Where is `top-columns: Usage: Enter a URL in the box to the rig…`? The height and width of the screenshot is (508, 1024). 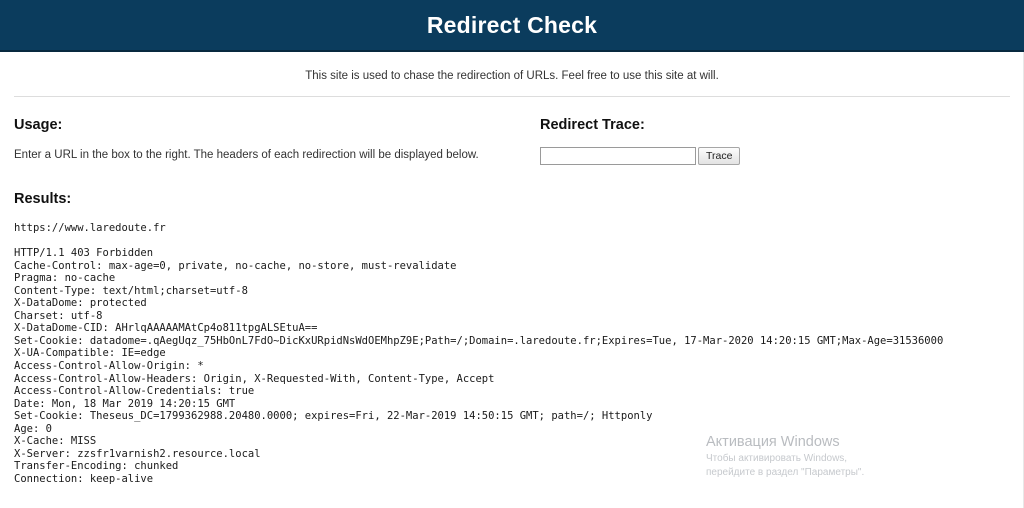
top-columns: Usage: Enter a URL in the box to the rig… is located at coordinates (512, 131).